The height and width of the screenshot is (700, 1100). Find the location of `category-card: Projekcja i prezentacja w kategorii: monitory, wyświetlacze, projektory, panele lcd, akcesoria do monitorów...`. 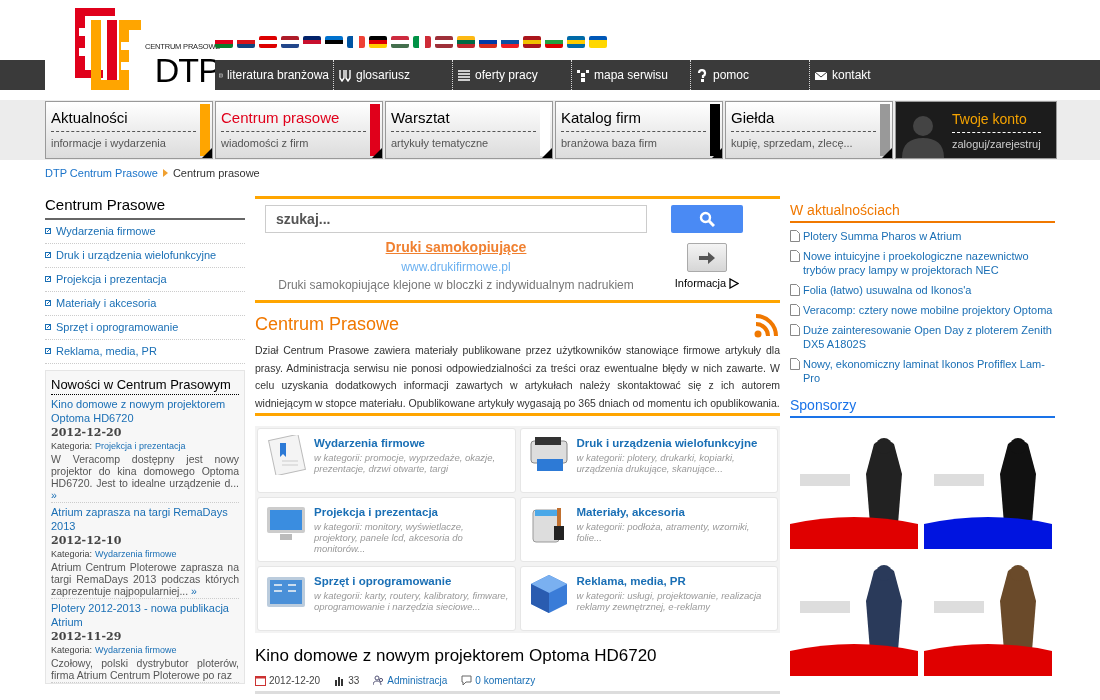

category-card: Projekcja i prezentacja w kategorii: monitory, wyświetlacze, projektory, panele lcd, akcesoria do monitorów... is located at coordinates (386, 529).